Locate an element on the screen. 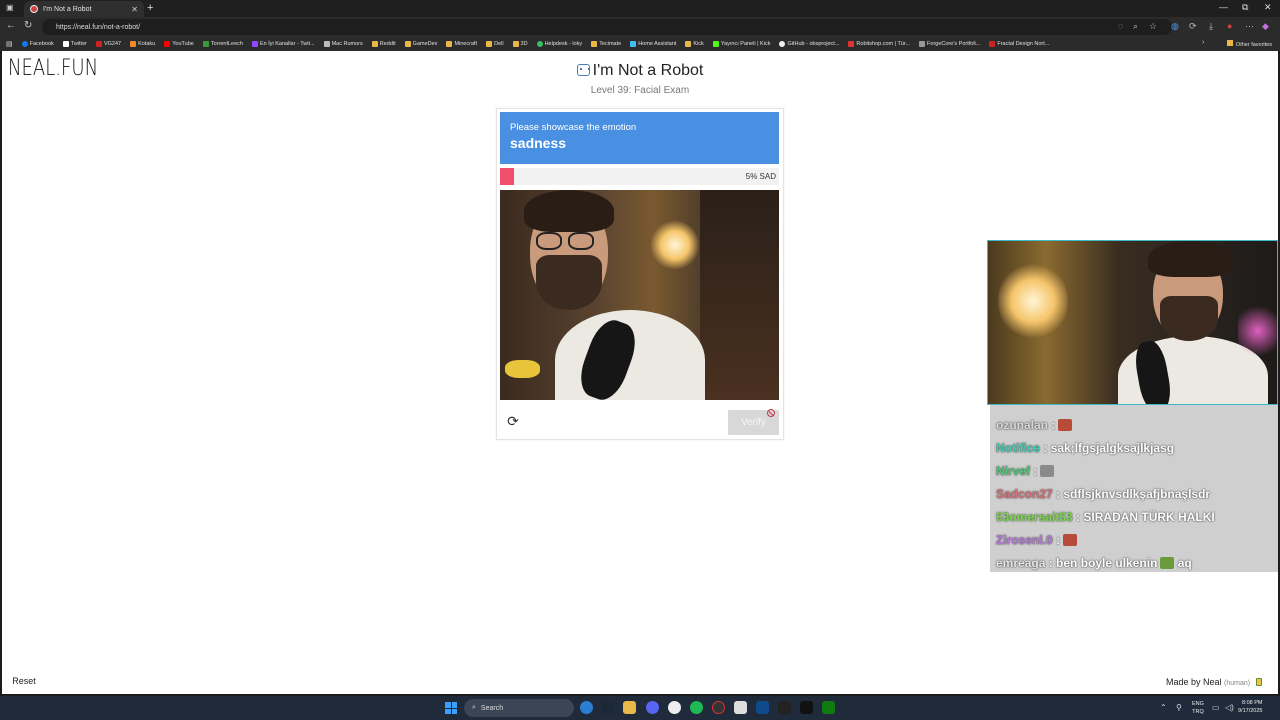 This screenshot has width=1280, height=720. glasses-right is located at coordinates (581, 241).